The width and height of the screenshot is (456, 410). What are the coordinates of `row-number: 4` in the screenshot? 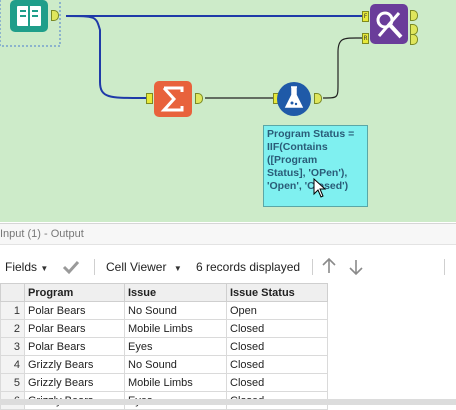 It's located at (12, 364).